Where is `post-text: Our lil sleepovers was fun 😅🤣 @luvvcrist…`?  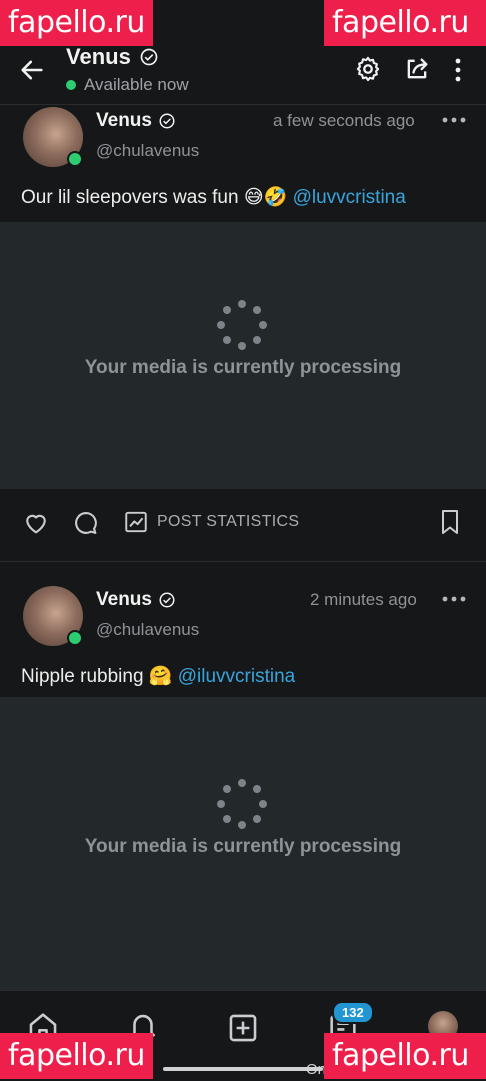 post-text: Our lil sleepovers was fun 😅🤣 @luvvcrist… is located at coordinates (213, 197).